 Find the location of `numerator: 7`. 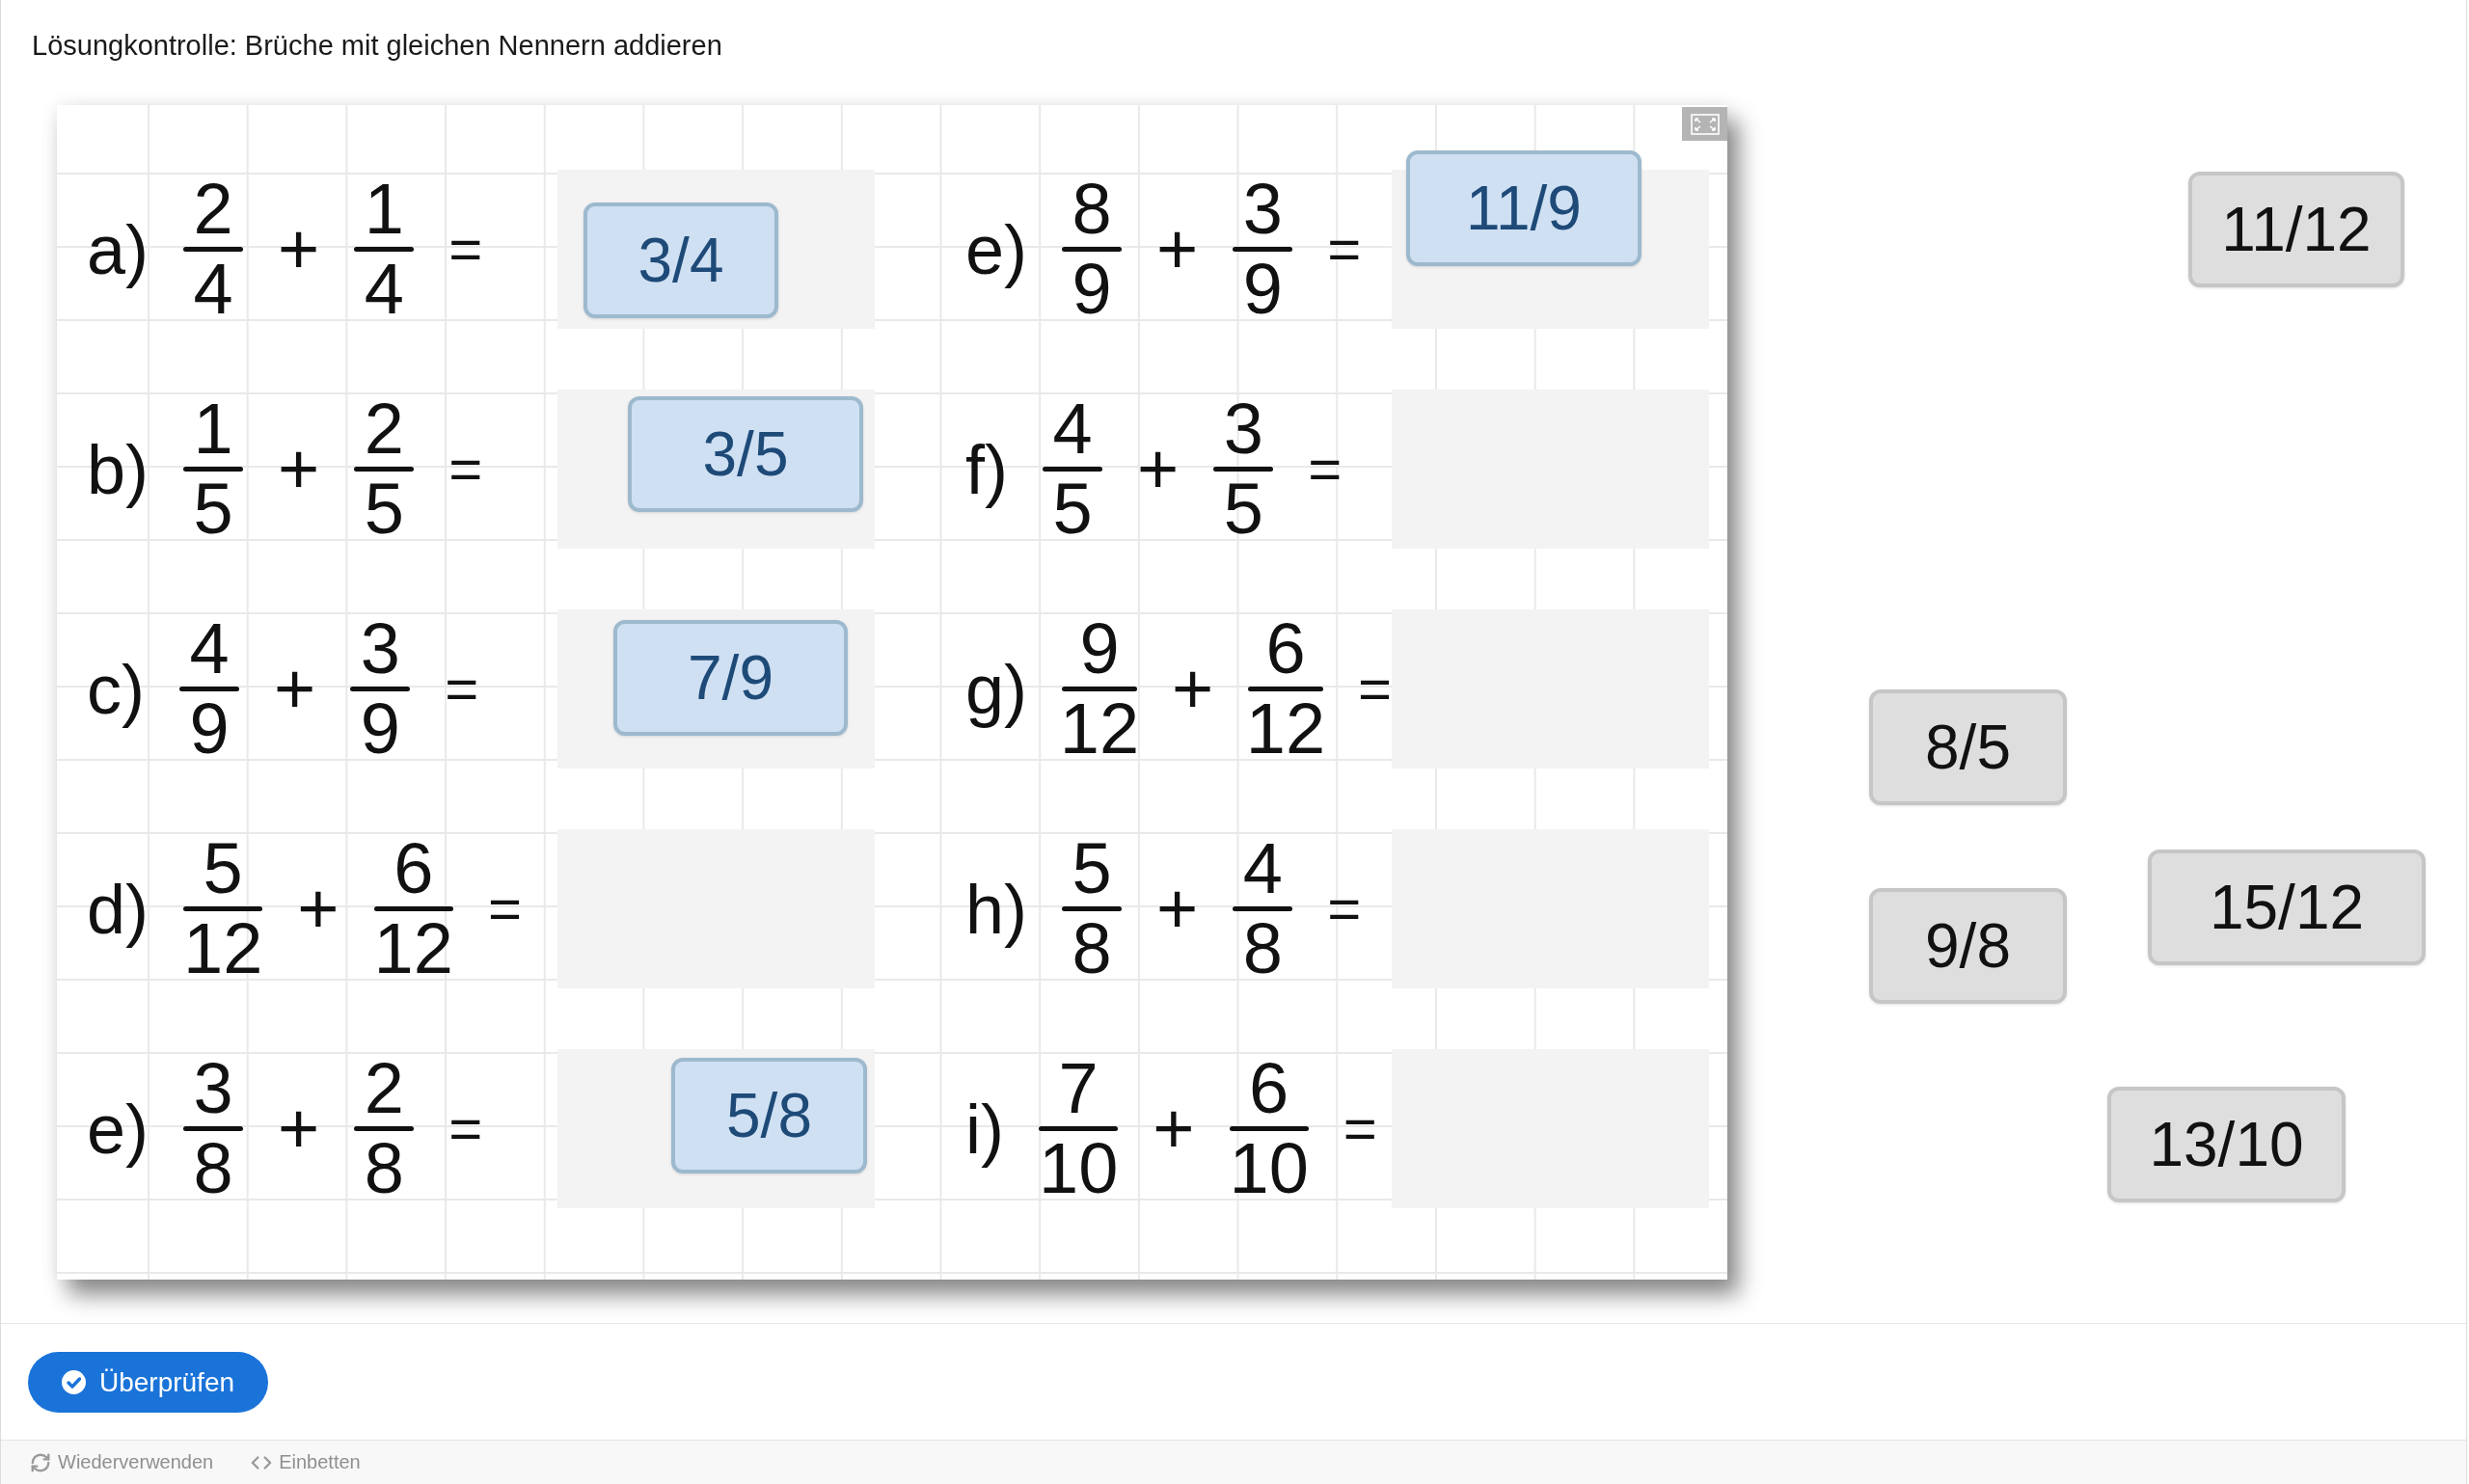

numerator: 7 is located at coordinates (1078, 1088).